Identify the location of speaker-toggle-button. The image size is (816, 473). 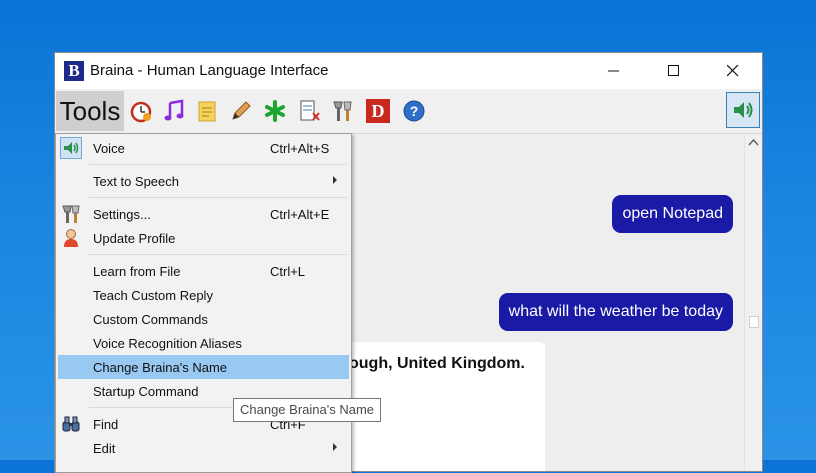
(743, 110).